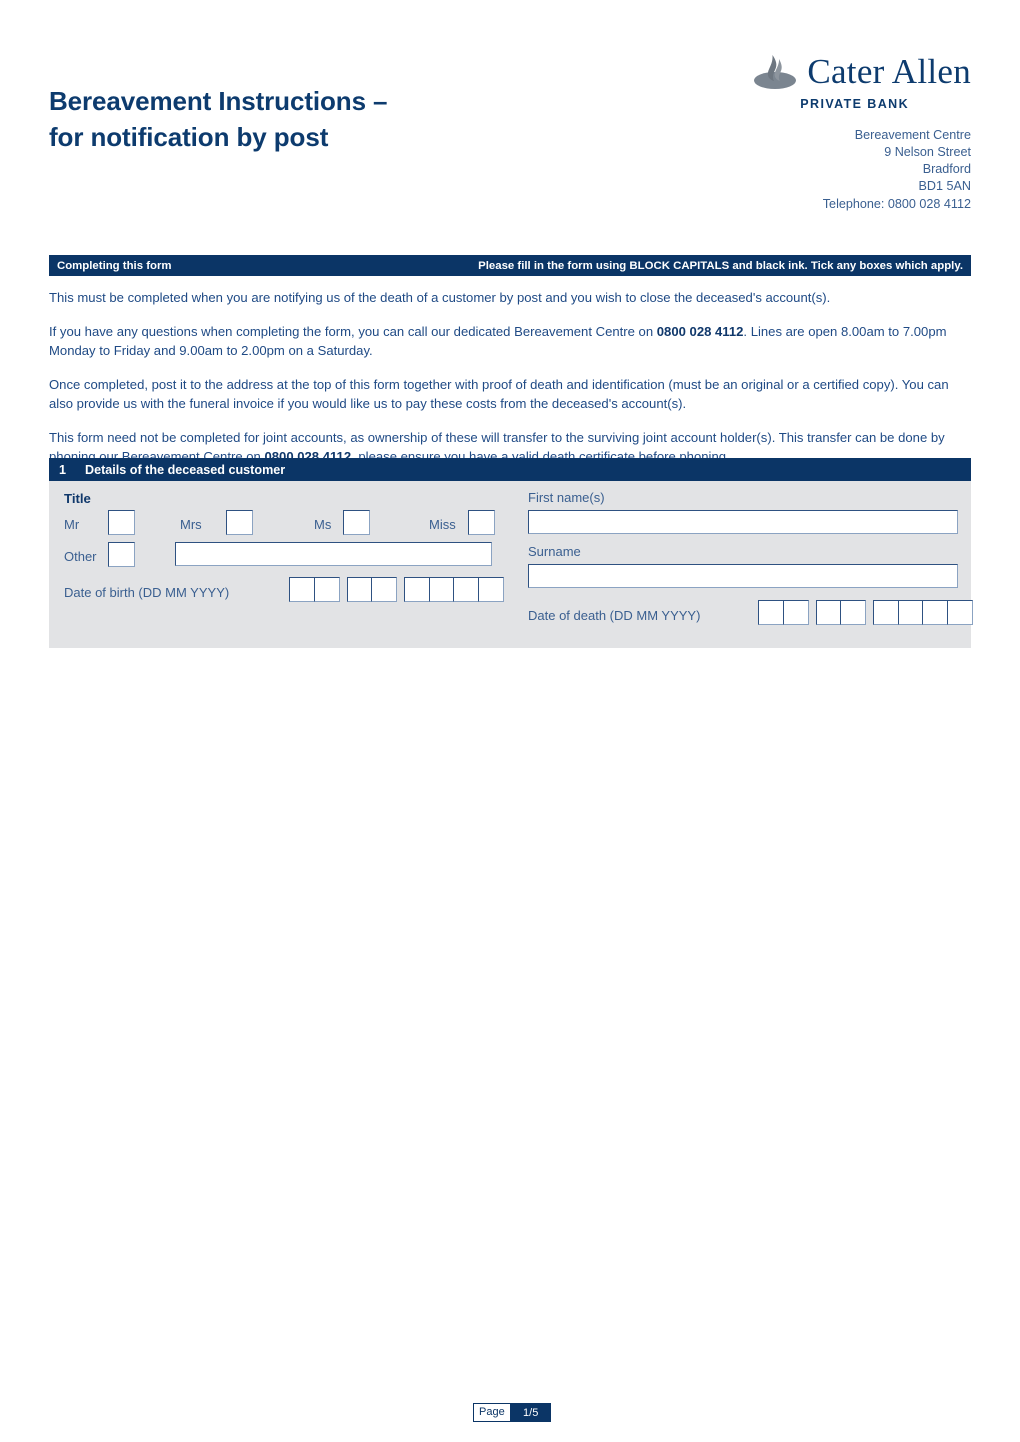  Describe the element at coordinates (63, 469) in the screenshot. I see `section-1-number: 1` at that location.